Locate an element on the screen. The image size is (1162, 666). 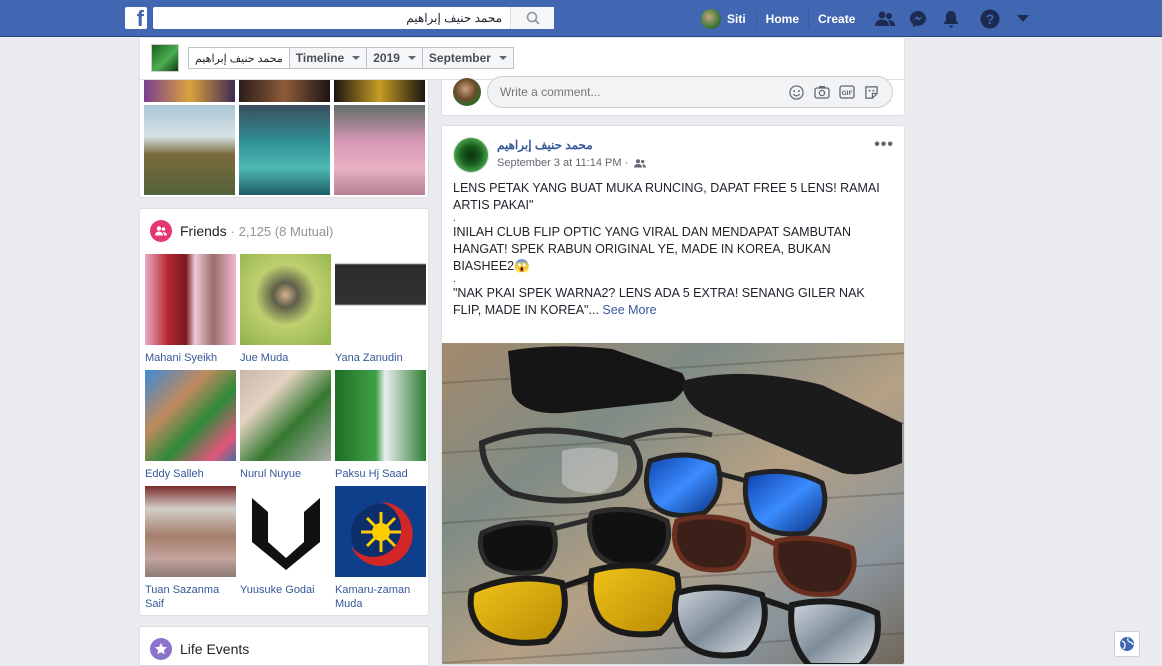
globe-icon is located at coordinates (1127, 644).